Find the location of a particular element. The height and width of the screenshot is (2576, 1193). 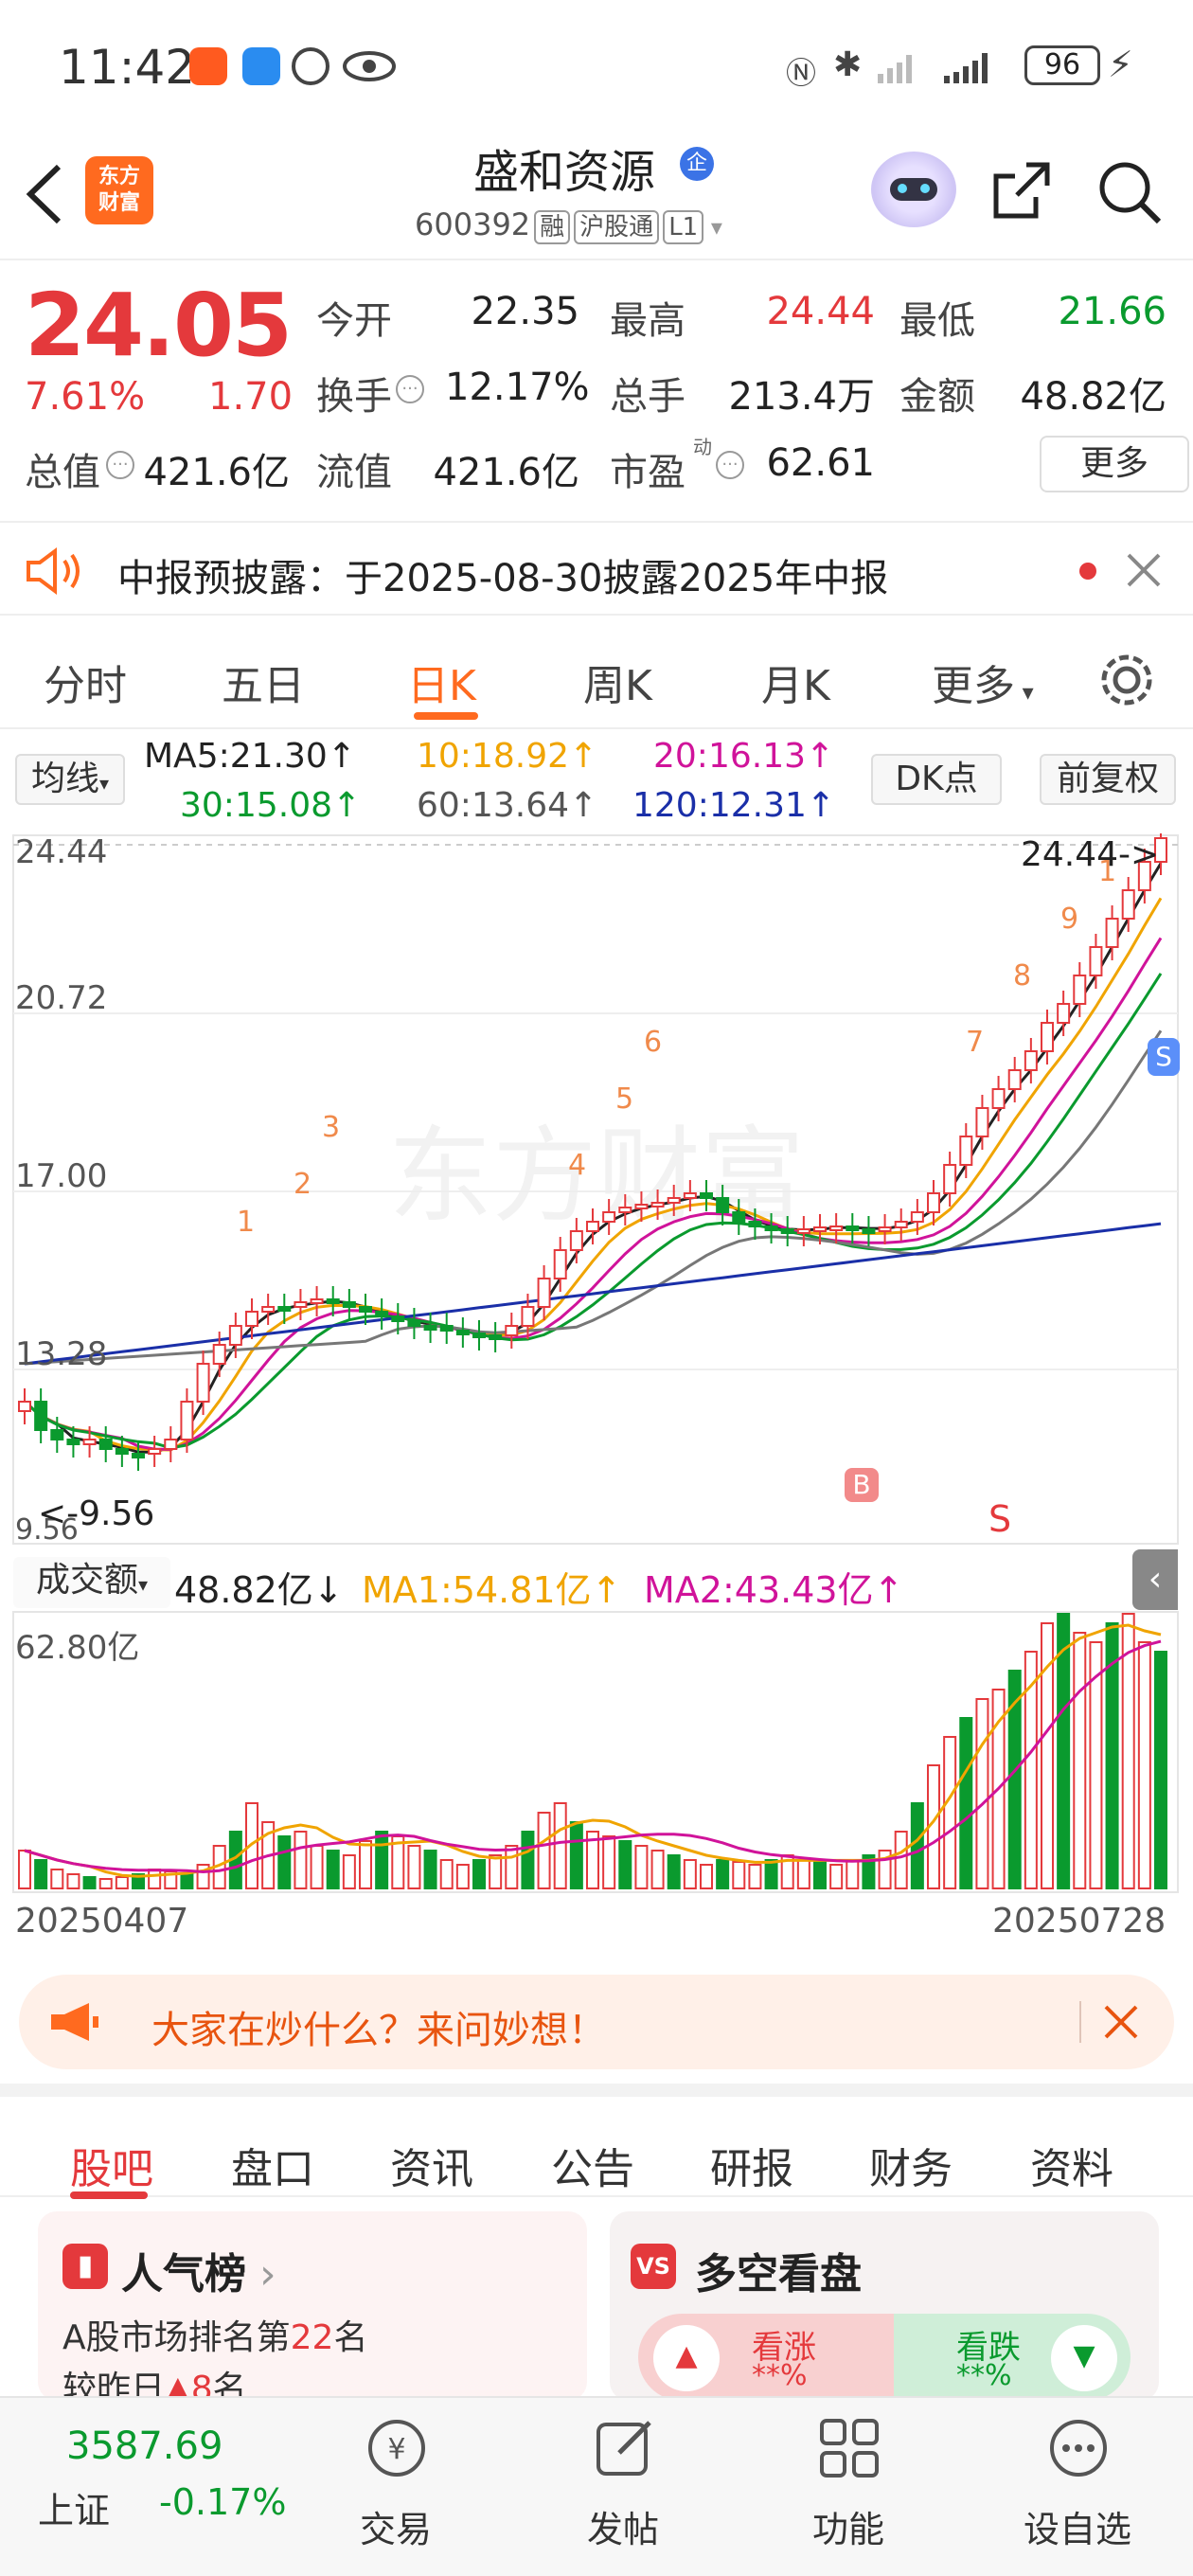

tab-order-book: 盘口 is located at coordinates (272, 2165).